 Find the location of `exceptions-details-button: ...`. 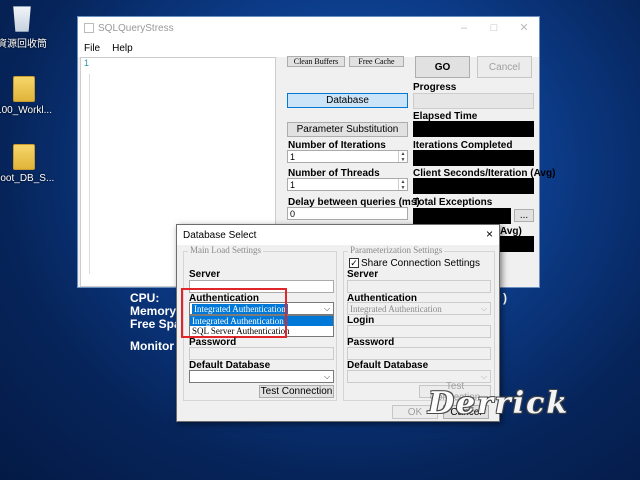

exceptions-details-button: ... is located at coordinates (524, 215).